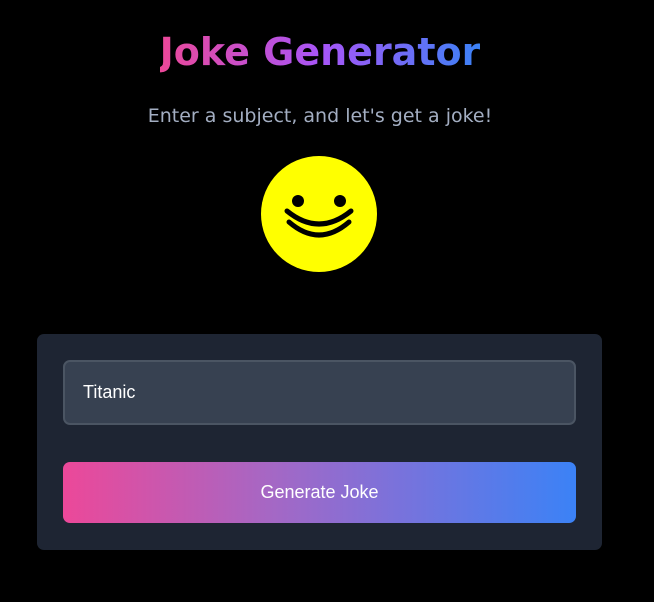 The height and width of the screenshot is (602, 654). Describe the element at coordinates (320, 116) in the screenshot. I see `page-subtitle: Enter a subject, and let's get a joke!` at that location.